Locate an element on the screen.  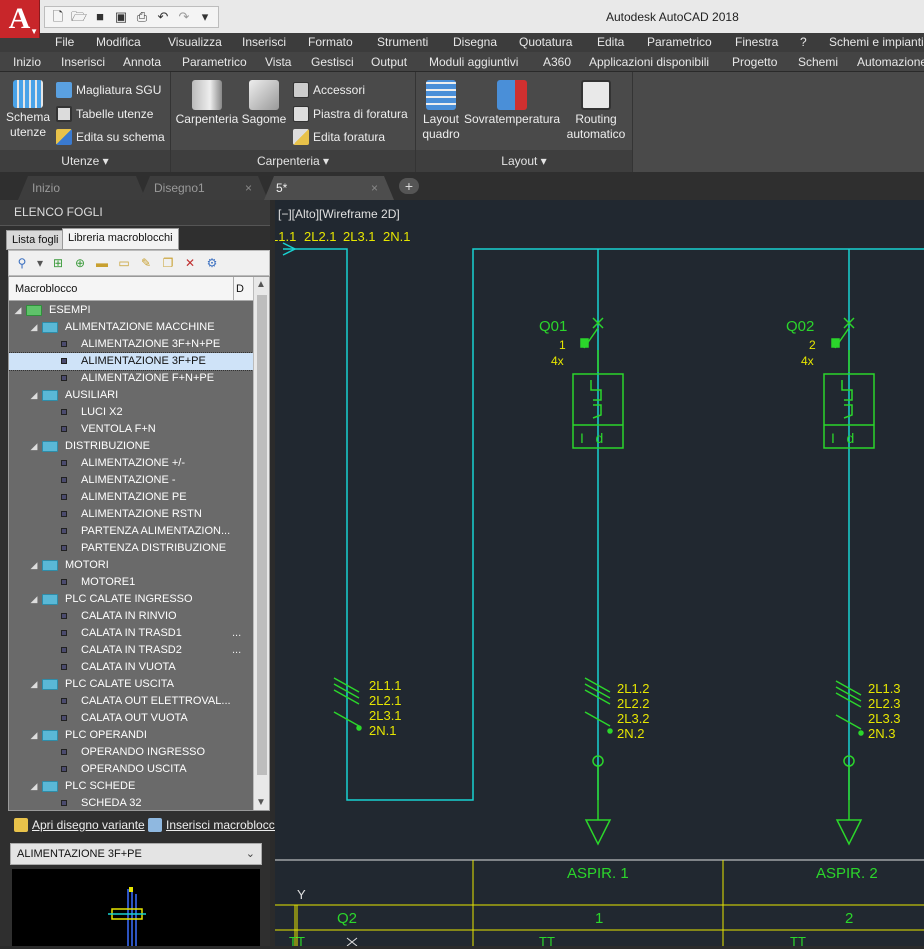
tree-leaf-item: ALIMENTAZIONE 3F+N+PE is located at coordinates (132, 344).